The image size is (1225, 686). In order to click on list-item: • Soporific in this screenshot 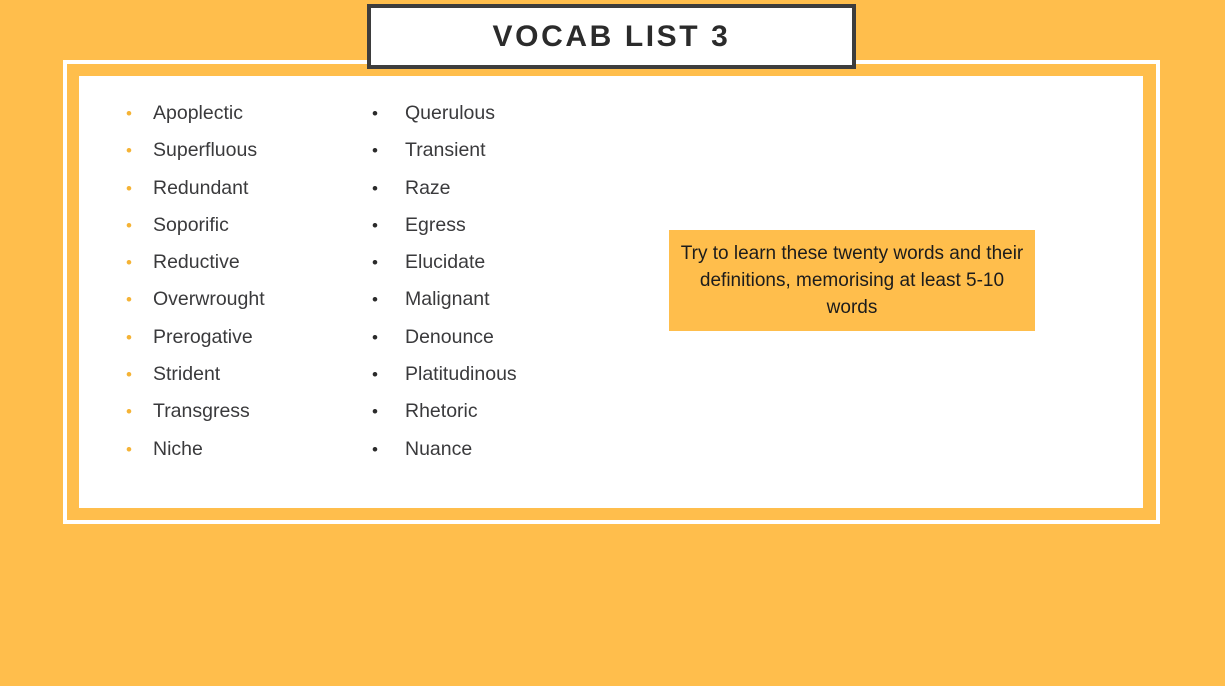, I will do `click(241, 233)`.